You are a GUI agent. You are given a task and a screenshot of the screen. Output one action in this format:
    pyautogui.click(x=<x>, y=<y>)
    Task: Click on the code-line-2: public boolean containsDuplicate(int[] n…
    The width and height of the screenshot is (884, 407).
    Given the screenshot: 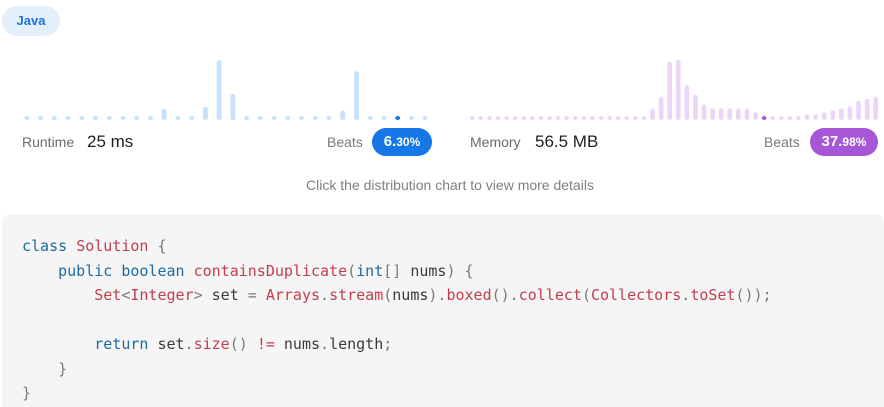 What is the action you would take?
    pyautogui.click(x=247, y=271)
    